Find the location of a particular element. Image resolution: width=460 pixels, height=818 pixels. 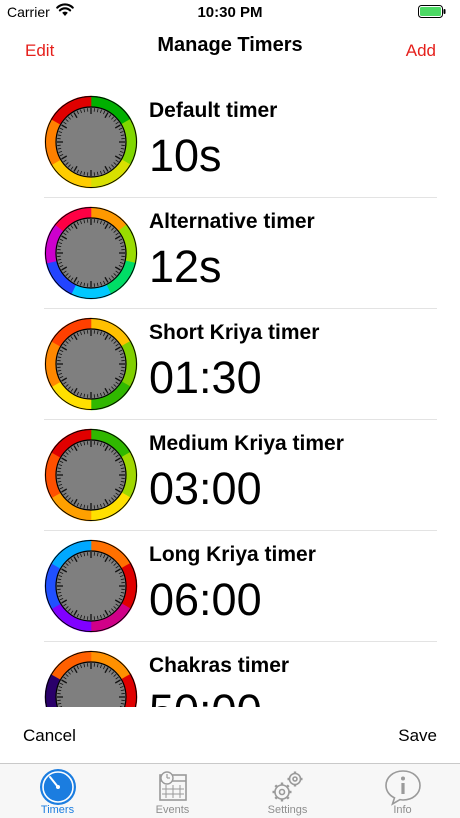

tab-events: Events is located at coordinates (172, 791).